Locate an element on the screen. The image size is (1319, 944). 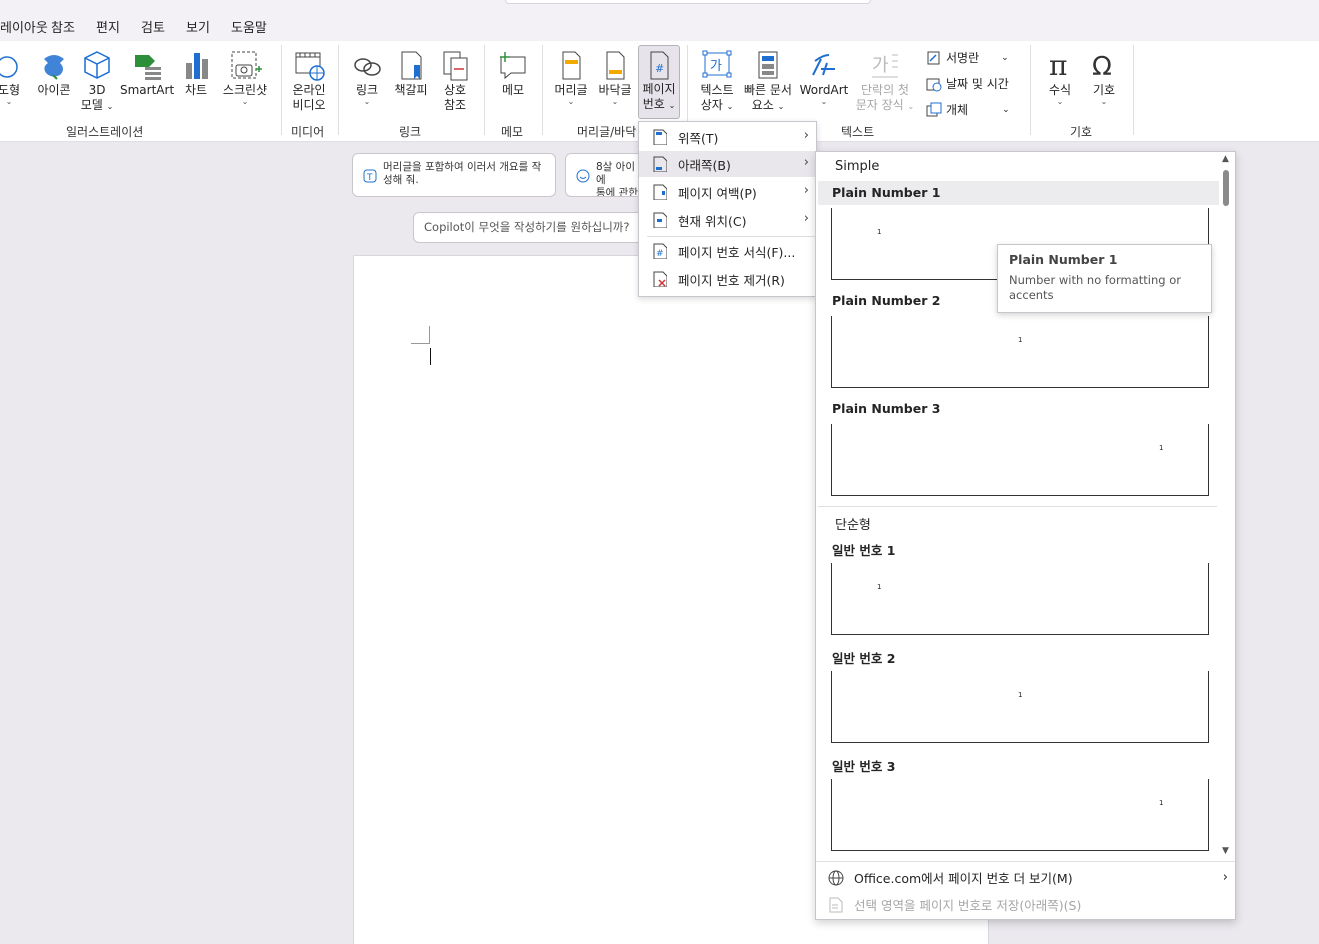
3d-label-1: 3D is located at coordinates (97, 90).